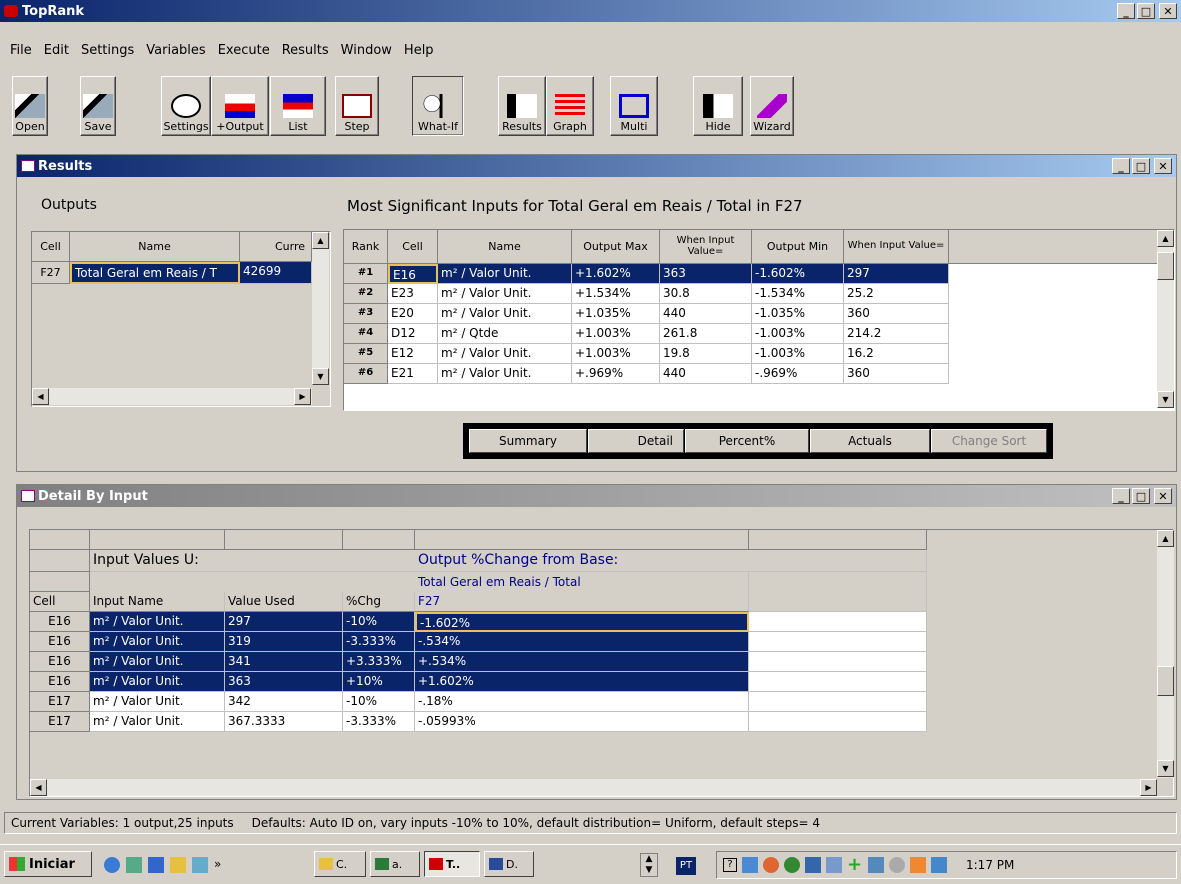 This screenshot has height=884, width=1181. What do you see at coordinates (340, 864) in the screenshot?
I see `task-explorer: C.` at bounding box center [340, 864].